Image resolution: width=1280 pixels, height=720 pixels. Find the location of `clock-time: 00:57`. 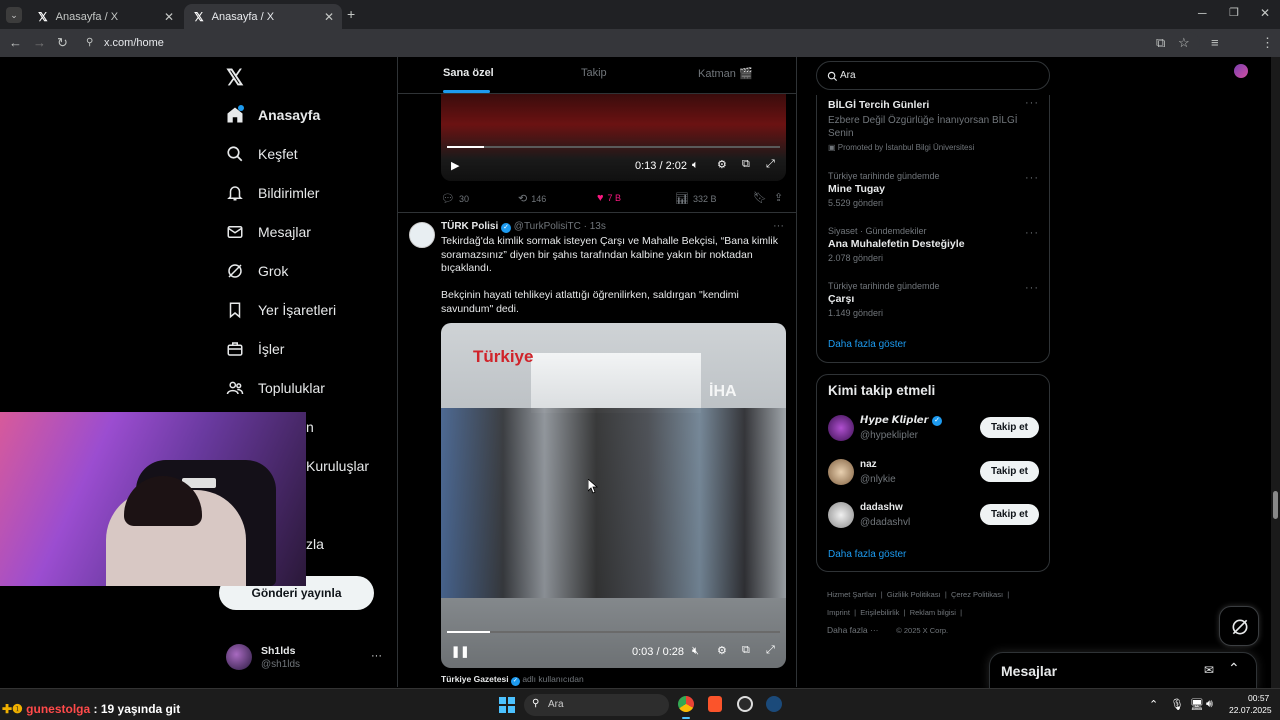

clock-time: 00:57 is located at coordinates (1258, 698).